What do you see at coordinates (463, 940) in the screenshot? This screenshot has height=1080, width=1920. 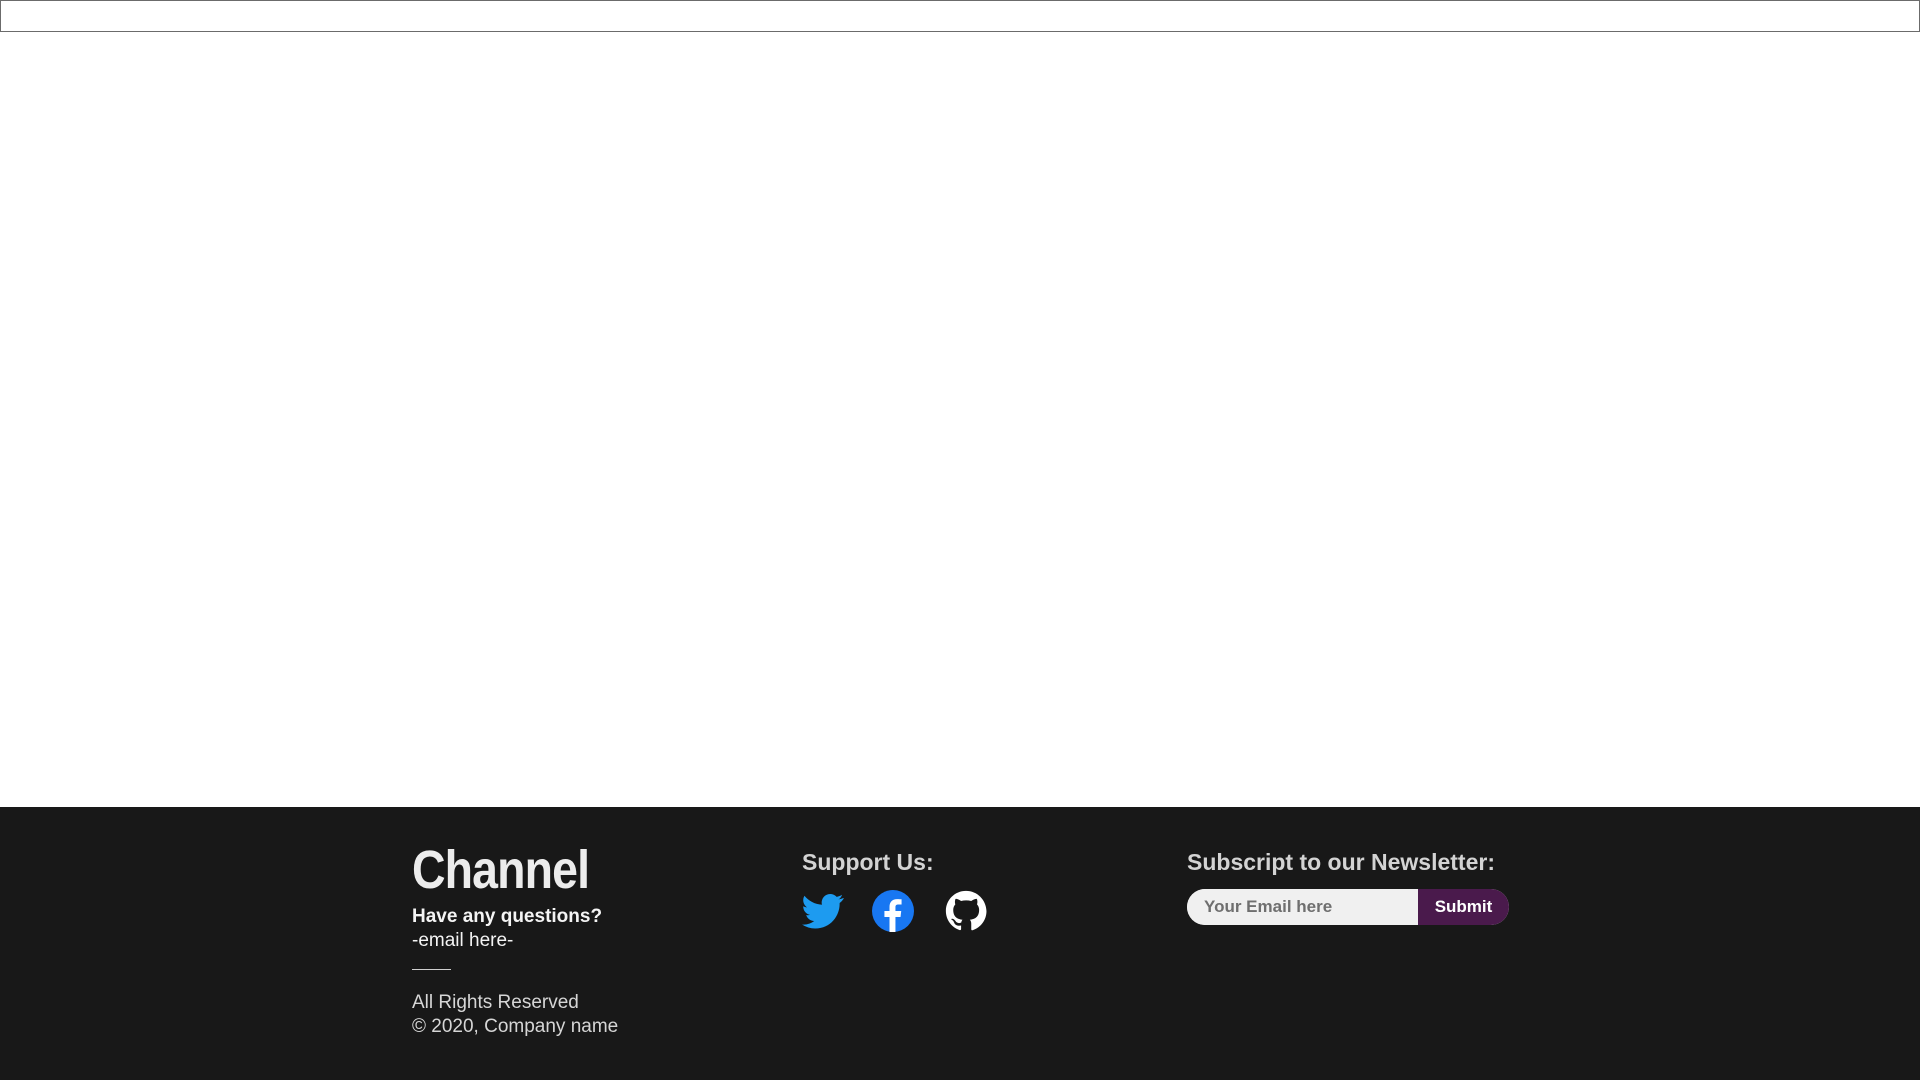 I see `contact-email: -email here-` at bounding box center [463, 940].